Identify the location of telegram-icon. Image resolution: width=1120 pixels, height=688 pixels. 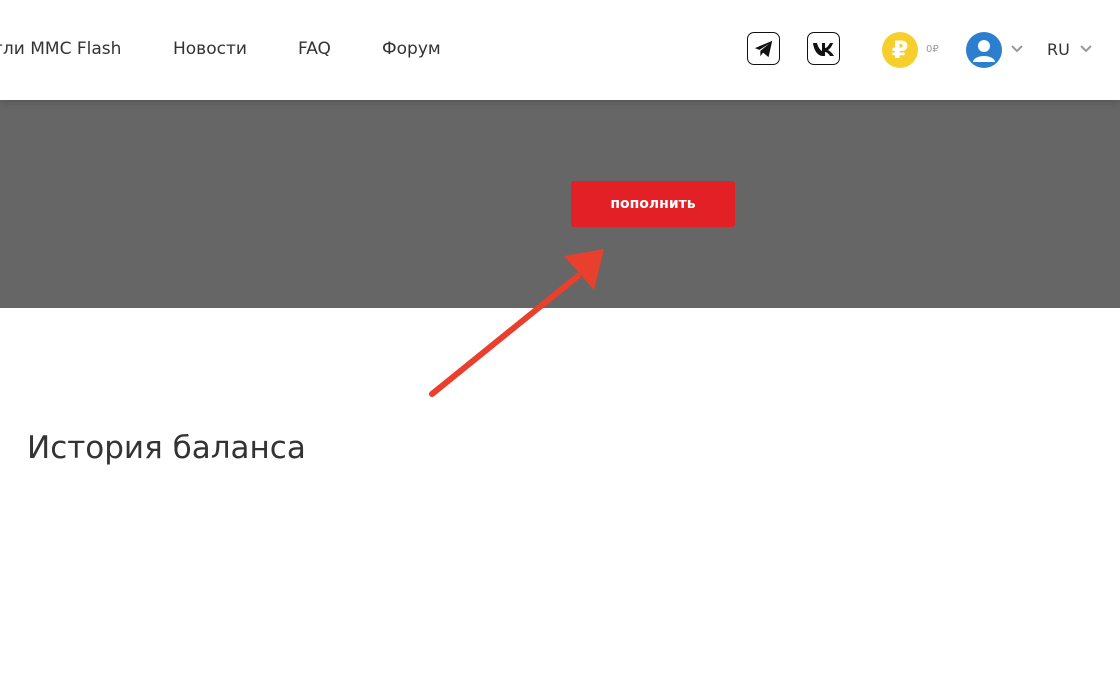
(763, 48).